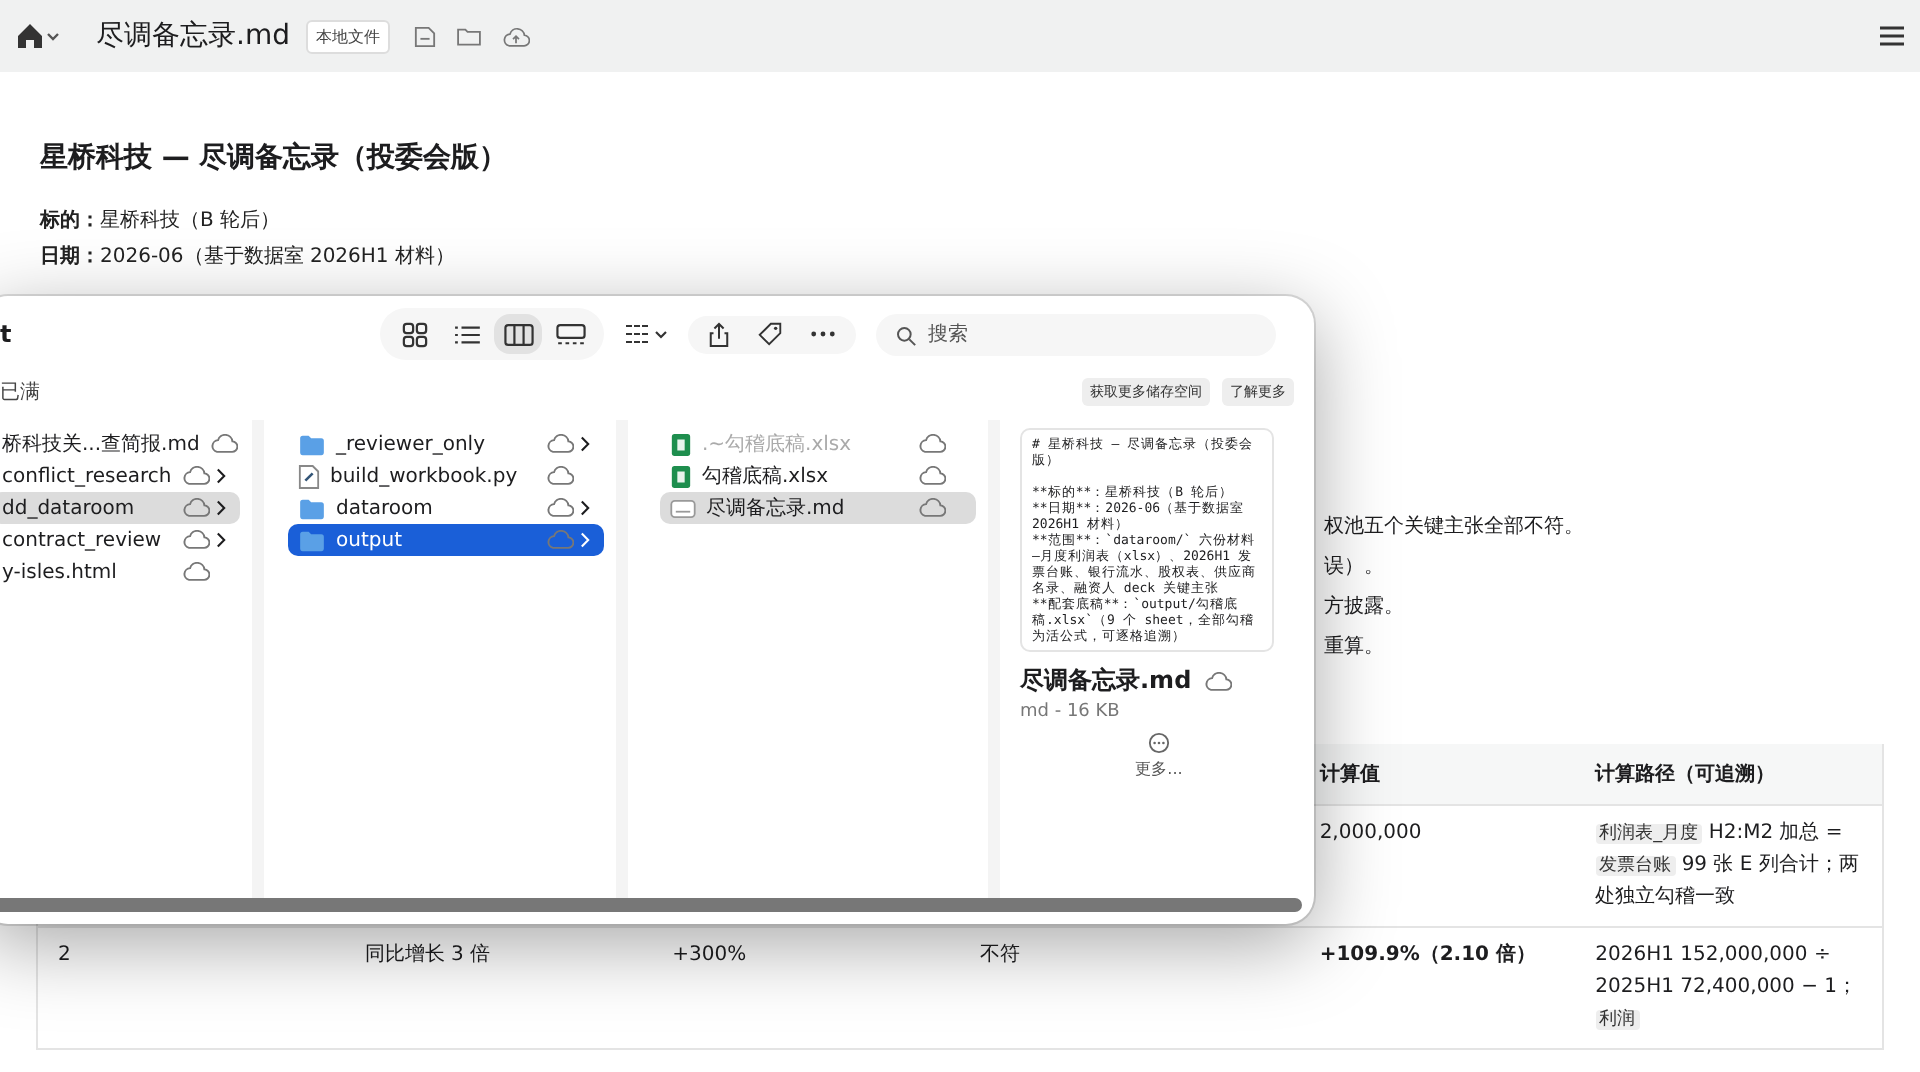  What do you see at coordinates (64, 955) in the screenshot?
I see `table-cell: 2` at bounding box center [64, 955].